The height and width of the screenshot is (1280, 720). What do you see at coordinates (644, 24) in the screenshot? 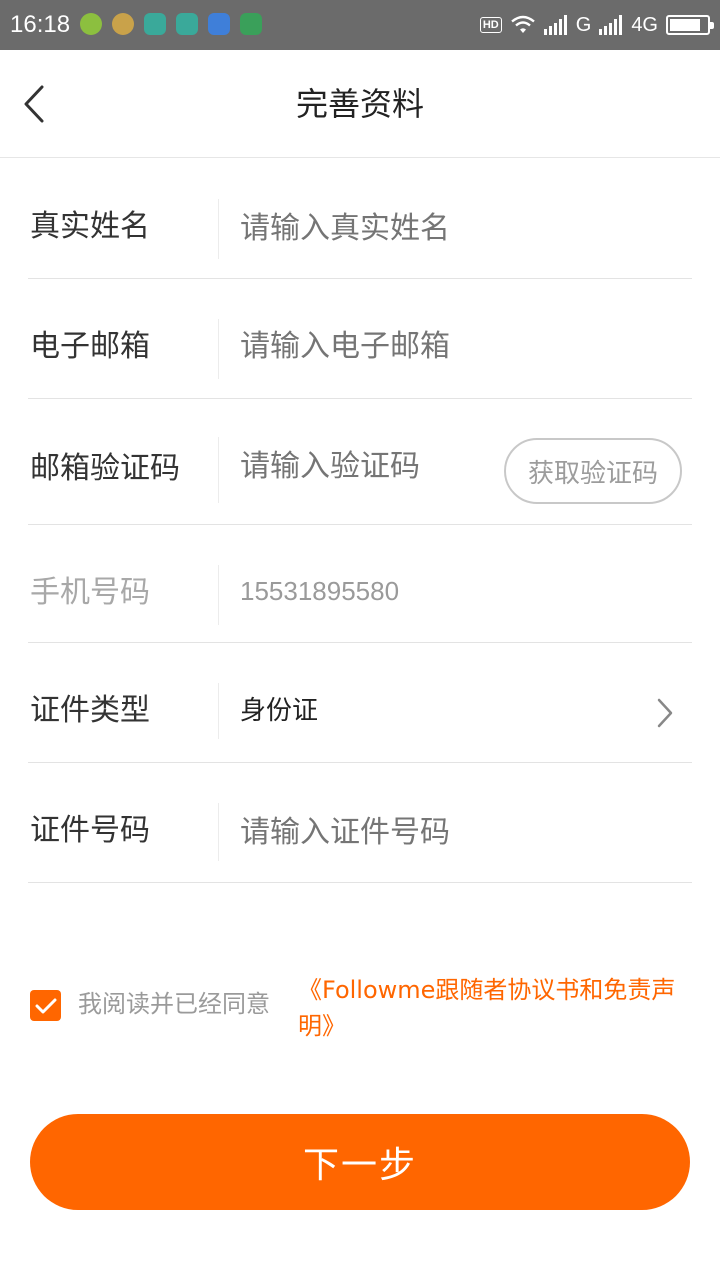
I see `network-type-2: 4G` at bounding box center [644, 24].